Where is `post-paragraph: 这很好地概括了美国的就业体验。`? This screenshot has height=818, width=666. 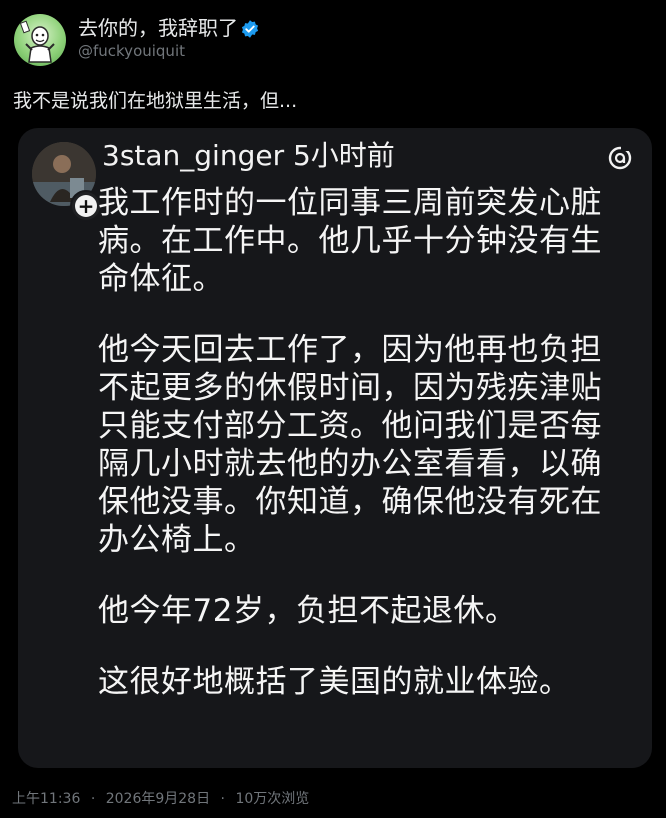 post-paragraph: 这很好地概括了美国的就业体验。 is located at coordinates (334, 682).